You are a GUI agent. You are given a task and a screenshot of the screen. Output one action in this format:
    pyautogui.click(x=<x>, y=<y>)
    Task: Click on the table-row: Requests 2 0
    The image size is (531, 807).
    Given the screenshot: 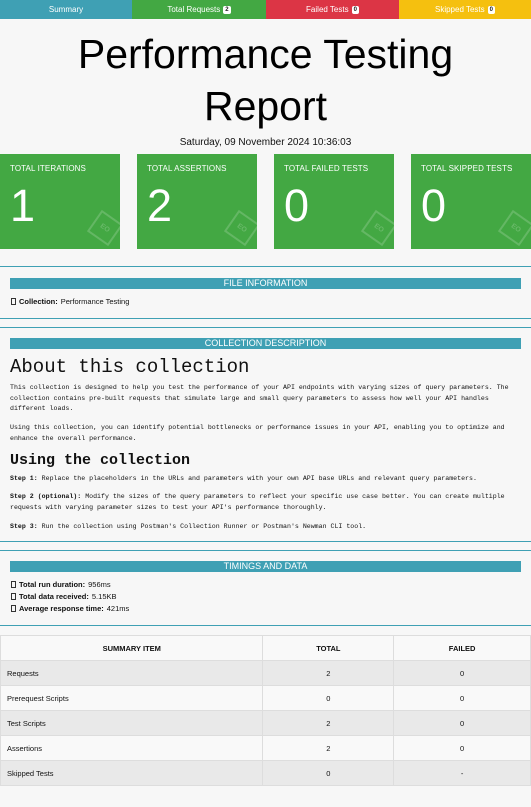 What is the action you would take?
    pyautogui.click(x=265, y=673)
    